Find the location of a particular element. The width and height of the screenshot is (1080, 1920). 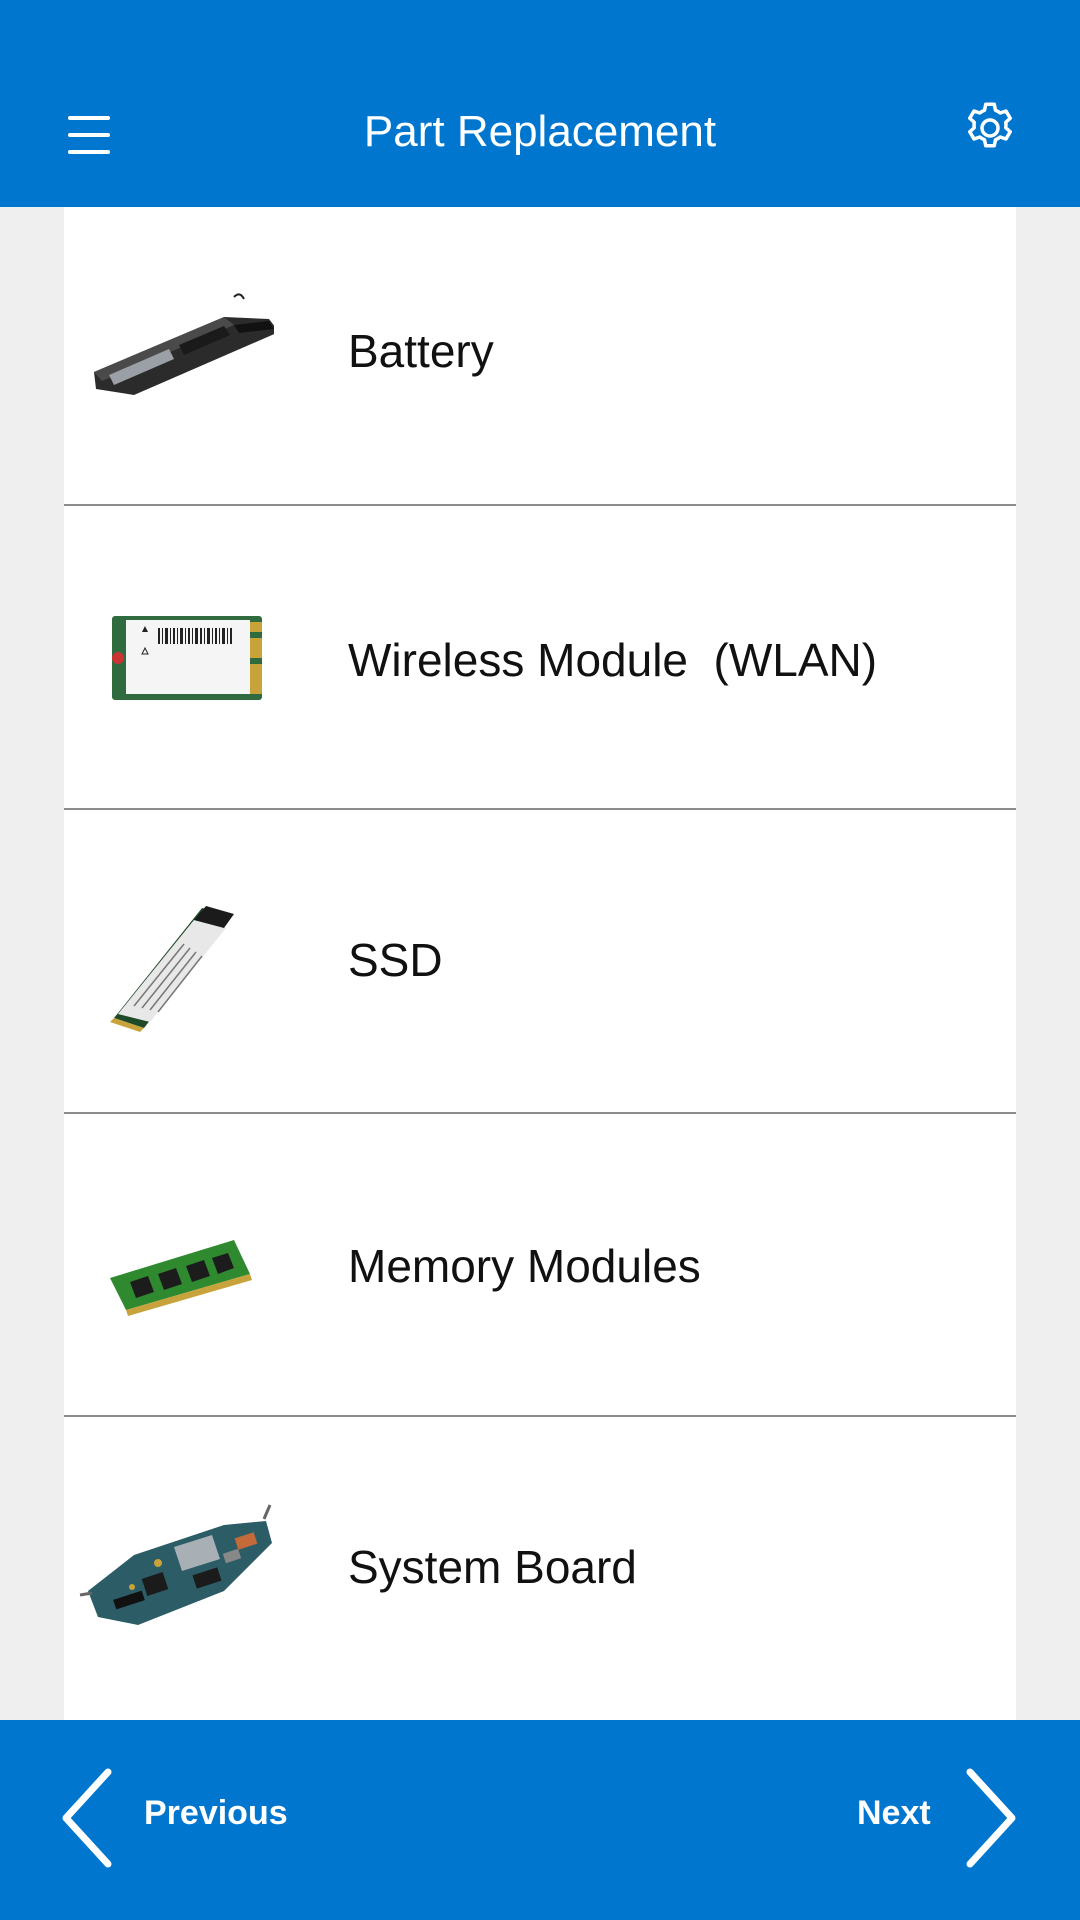

part-label-battery: Battery is located at coordinates (421, 351).